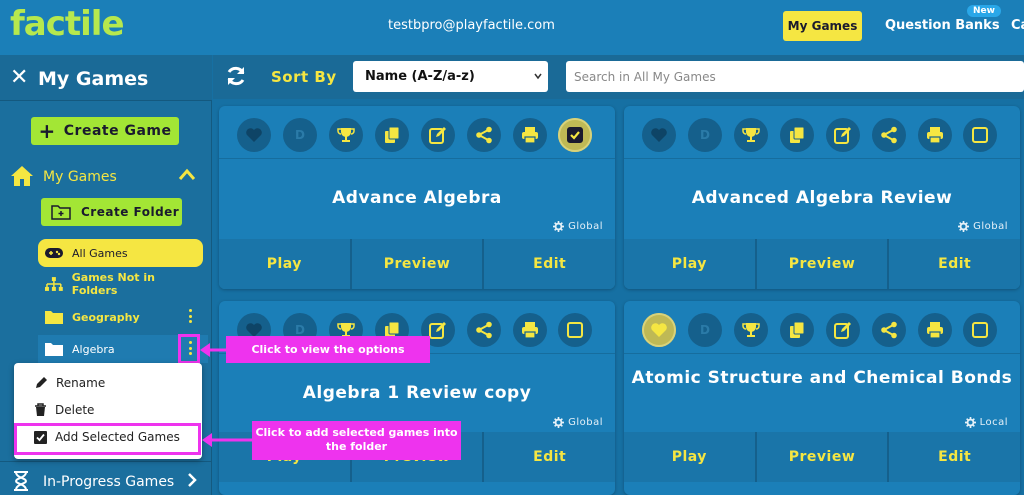 This screenshot has width=1024, height=495. I want to click on create-game-label: Create Game, so click(117, 131).